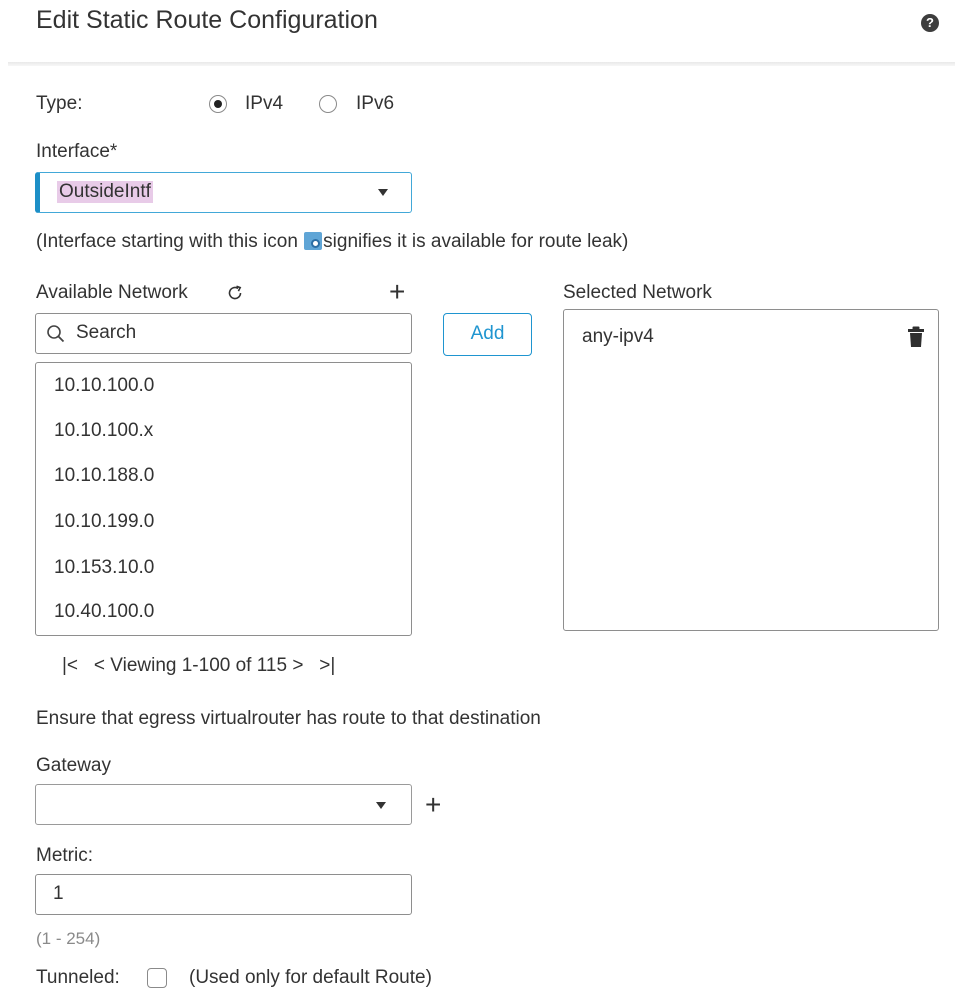  What do you see at coordinates (104, 522) in the screenshot?
I see `list-item: 10.10.199.0` at bounding box center [104, 522].